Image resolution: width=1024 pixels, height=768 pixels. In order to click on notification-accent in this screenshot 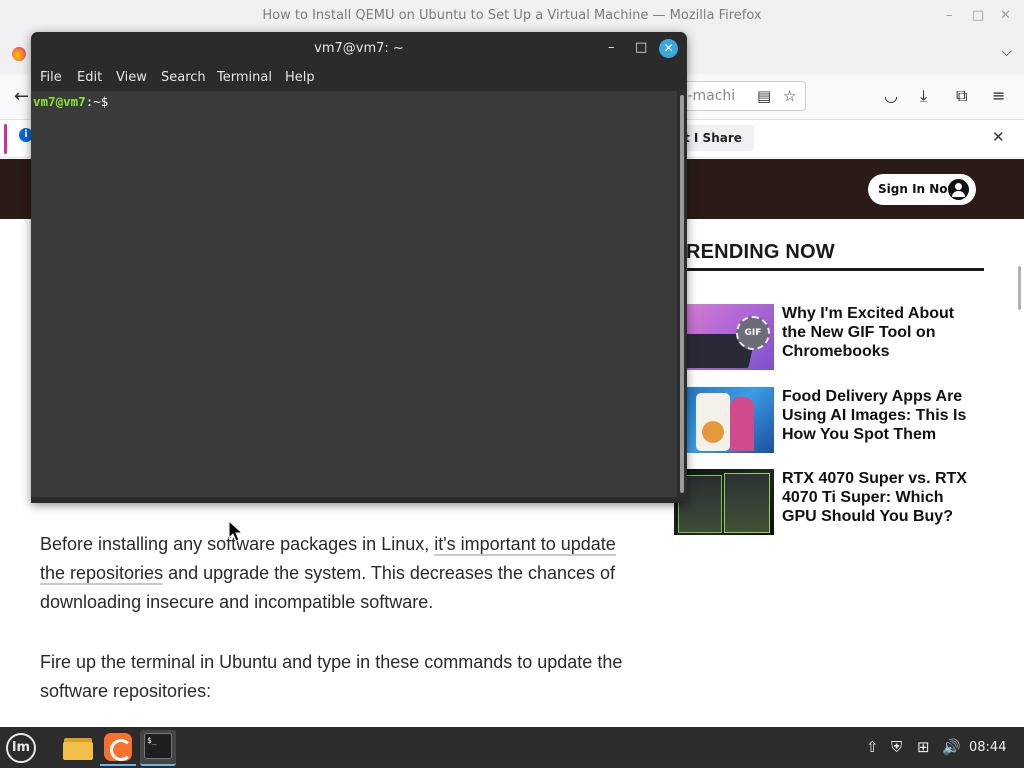, I will do `click(5, 139)`.